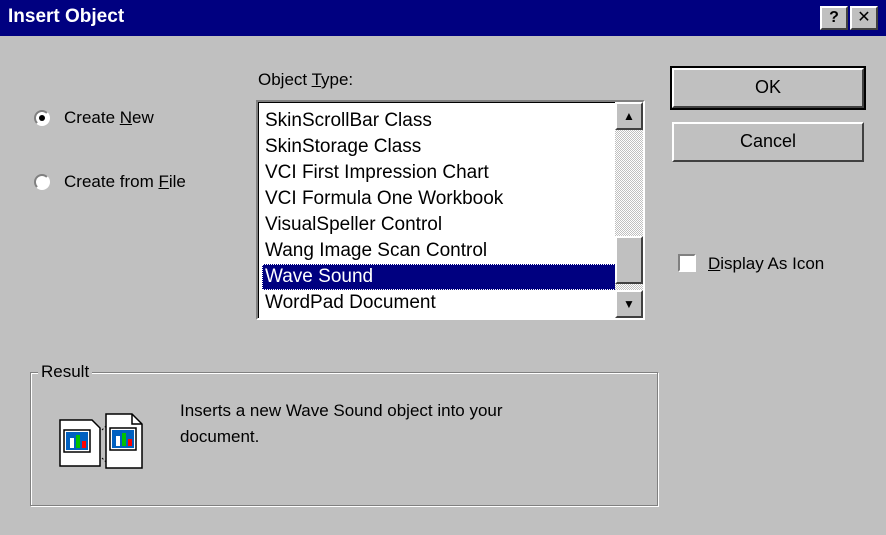 This screenshot has width=886, height=535. What do you see at coordinates (439, 251) in the screenshot?
I see `list-item: Wang Image Scan Control` at bounding box center [439, 251].